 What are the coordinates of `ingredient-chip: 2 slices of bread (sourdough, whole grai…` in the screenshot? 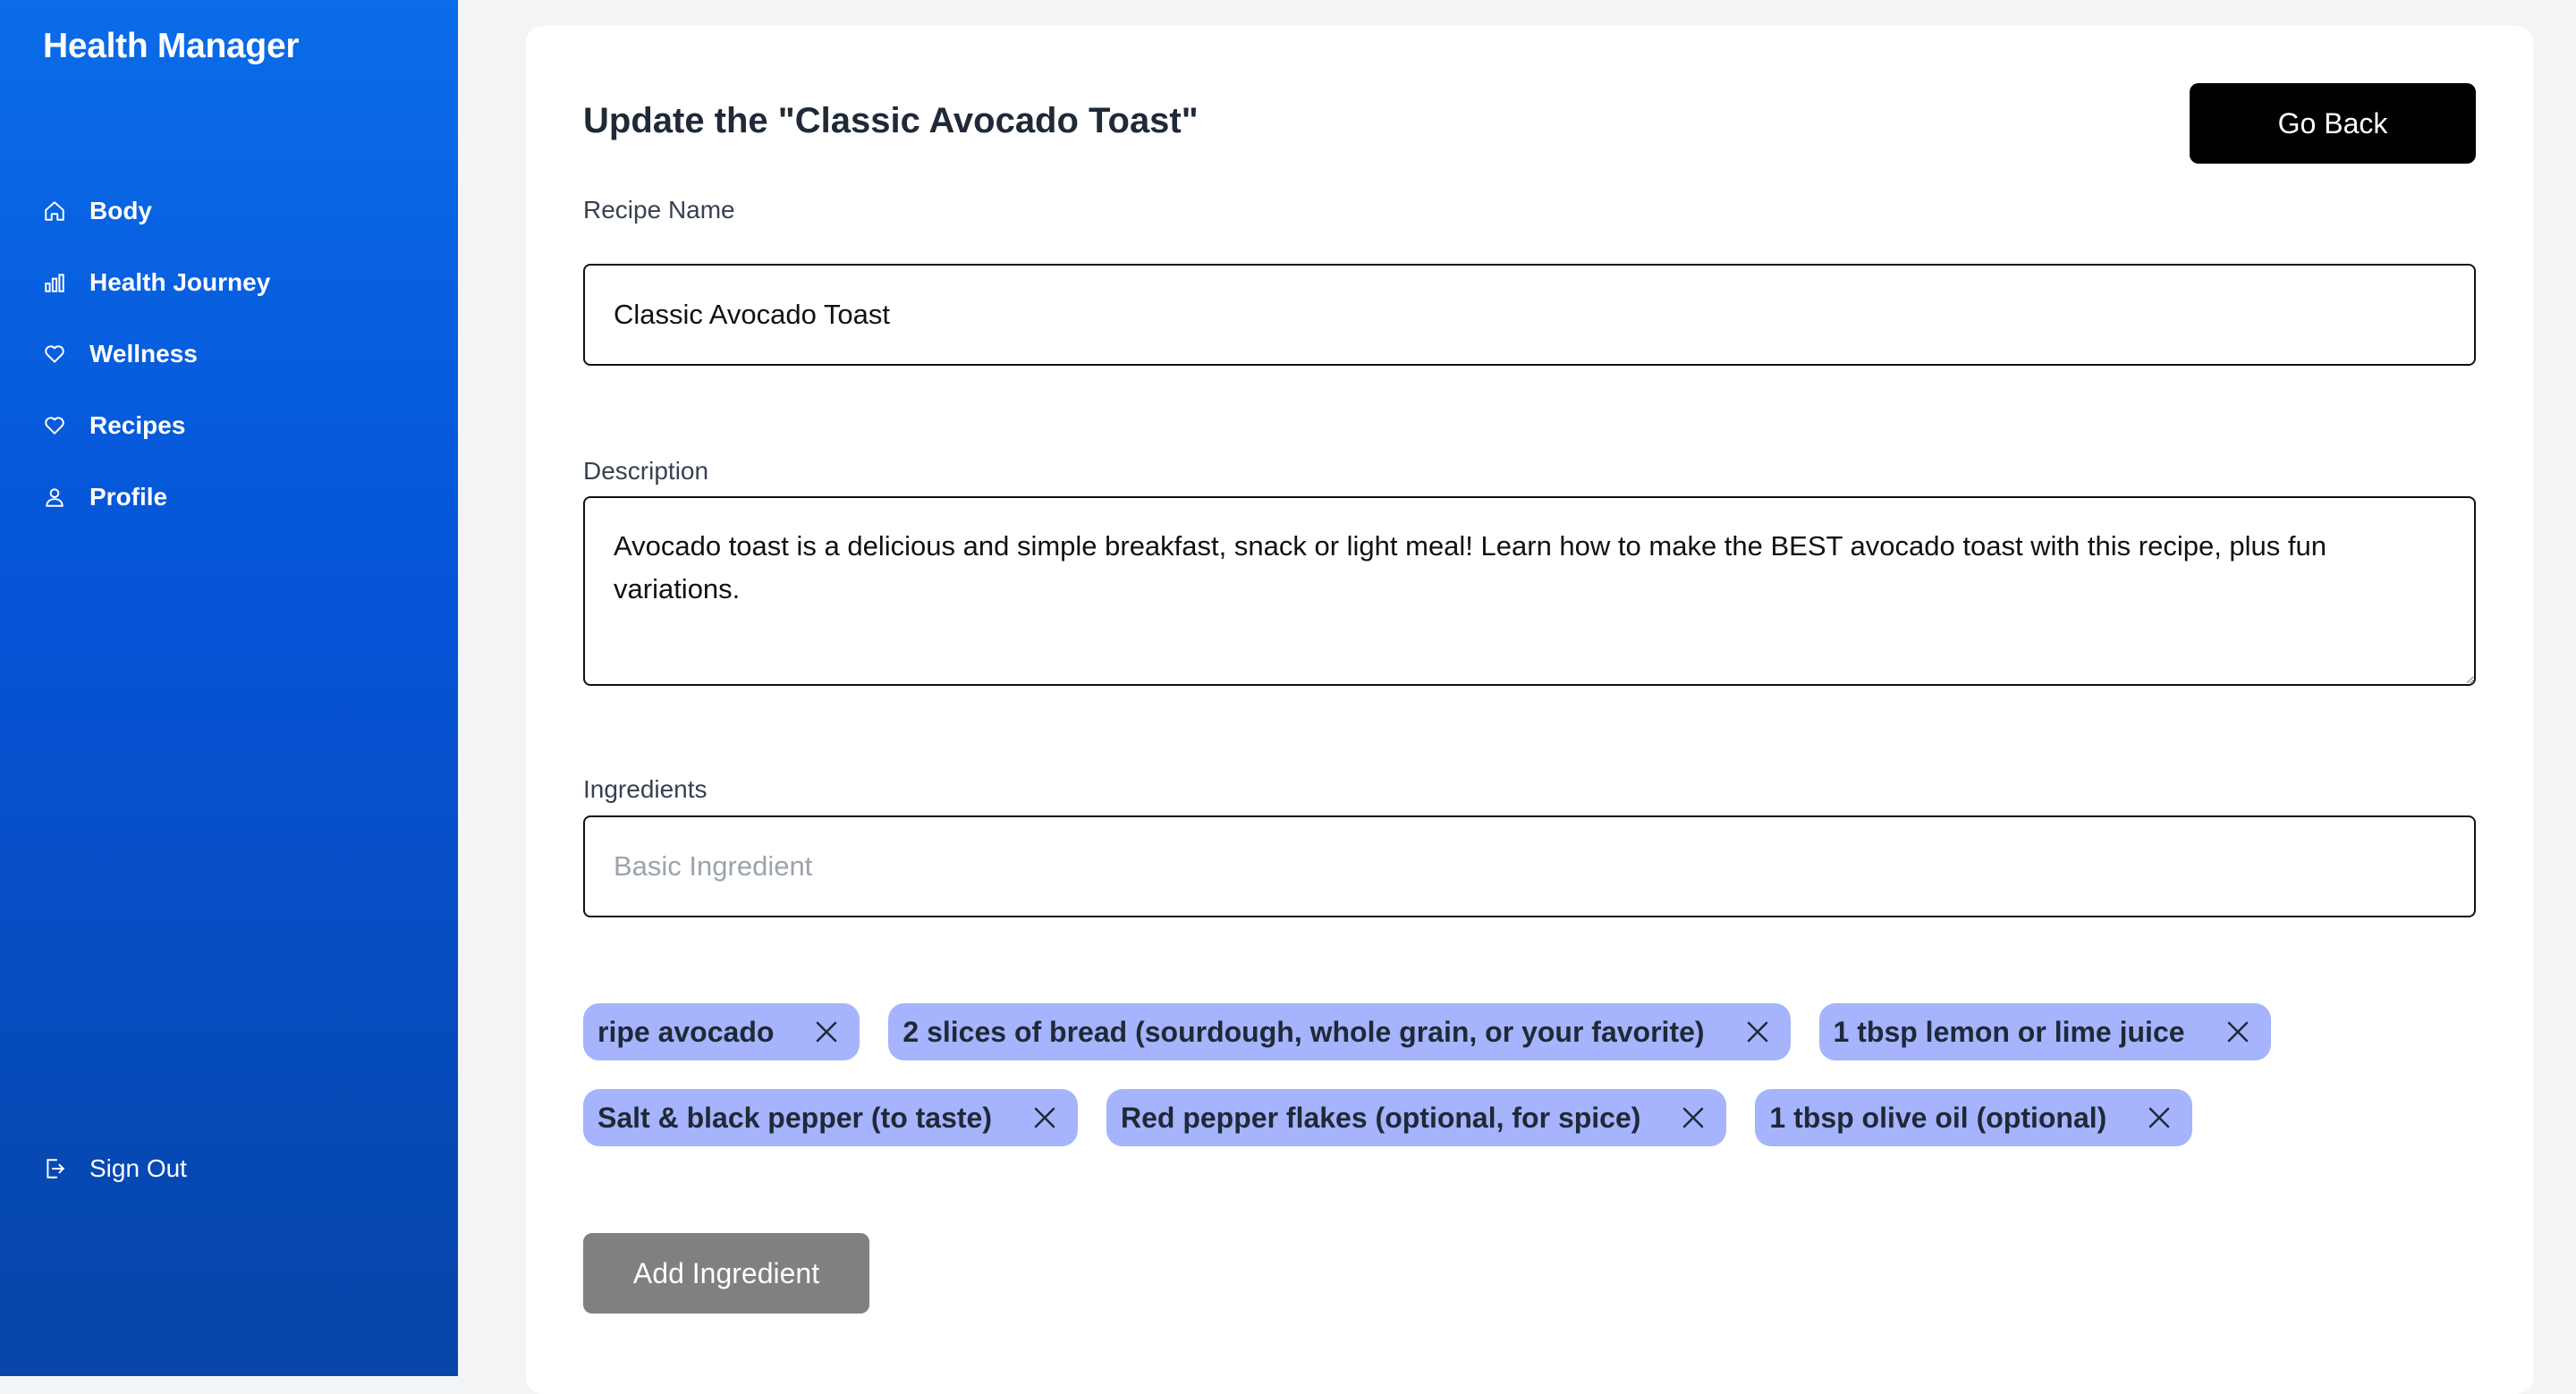 It's located at (1339, 1031).